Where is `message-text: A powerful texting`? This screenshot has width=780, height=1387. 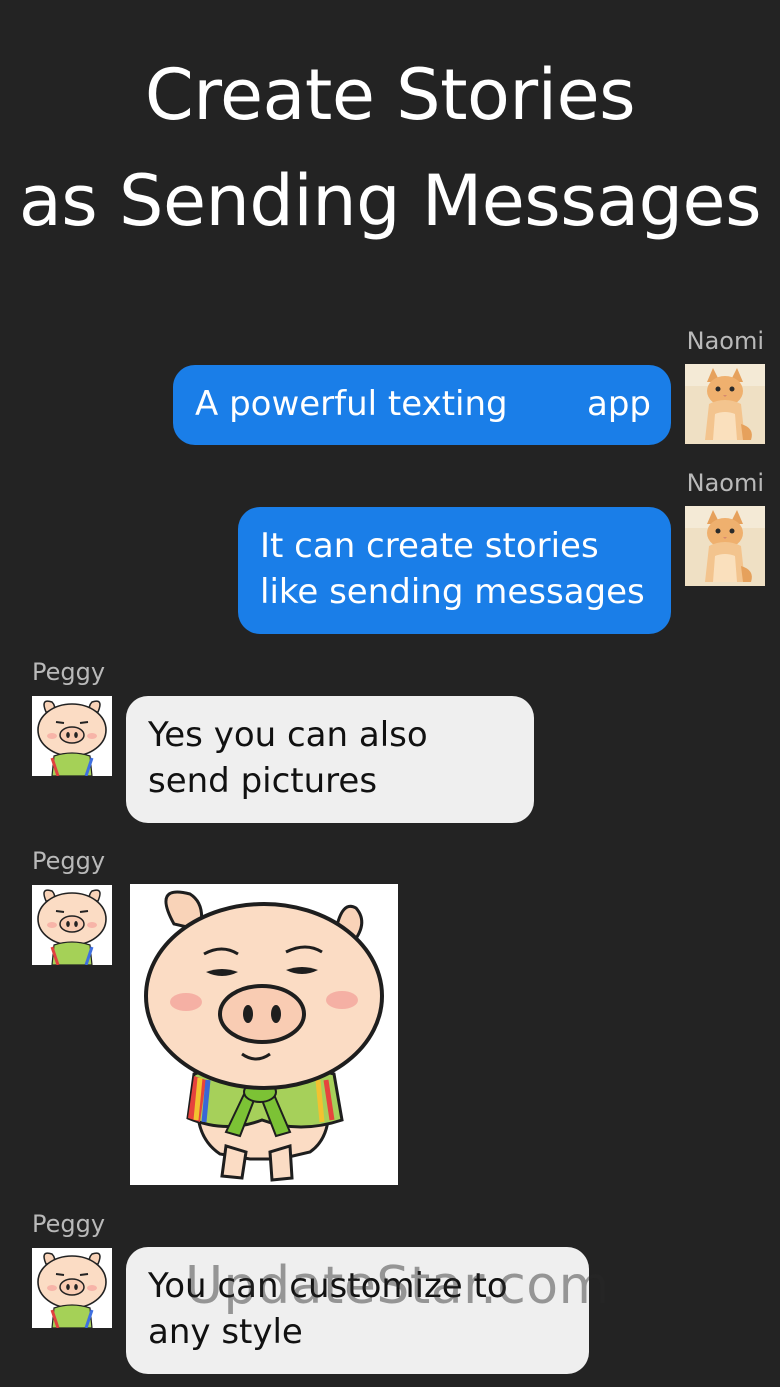
message-text: A powerful texting is located at coordinates (351, 404).